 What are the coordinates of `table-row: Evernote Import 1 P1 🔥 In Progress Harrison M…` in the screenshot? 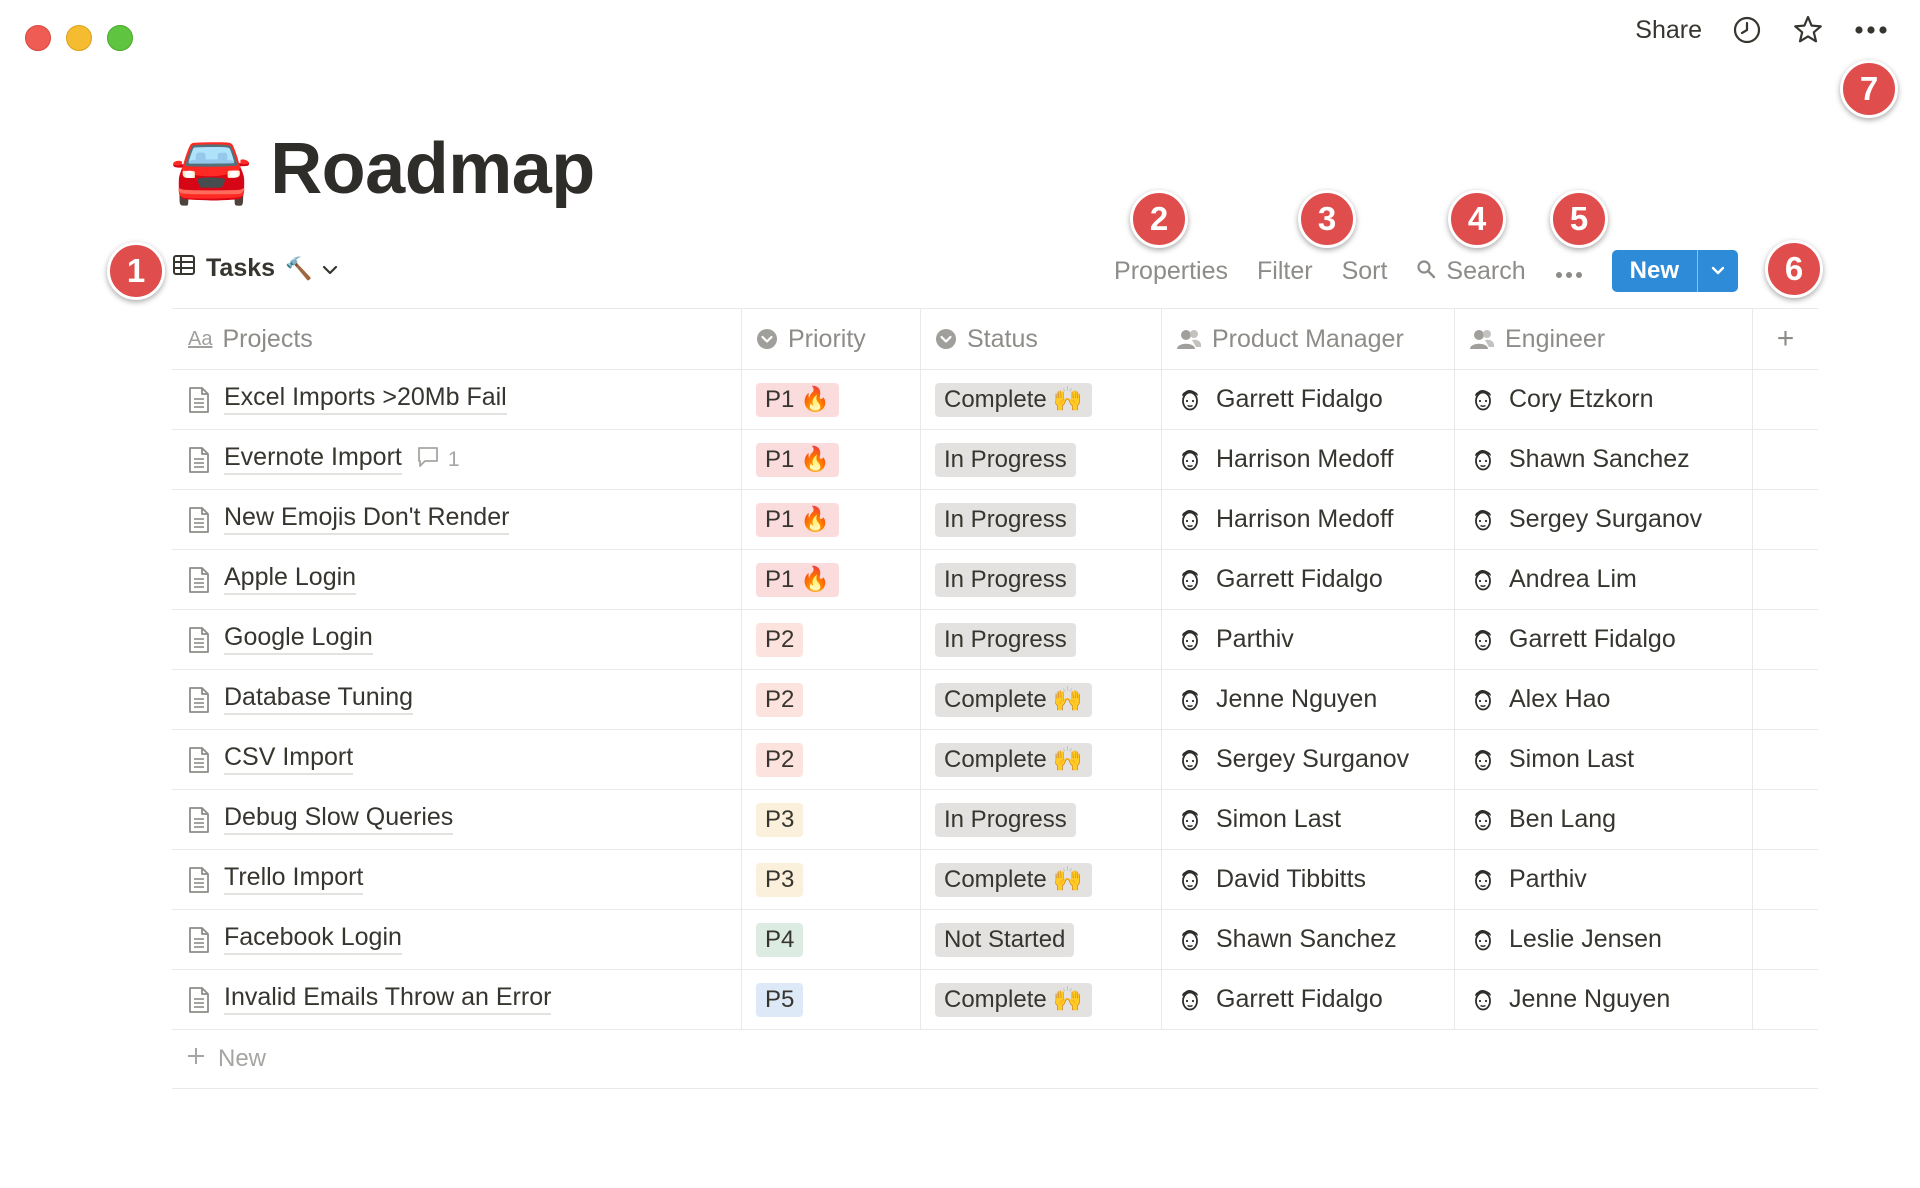 It's located at (995, 460).